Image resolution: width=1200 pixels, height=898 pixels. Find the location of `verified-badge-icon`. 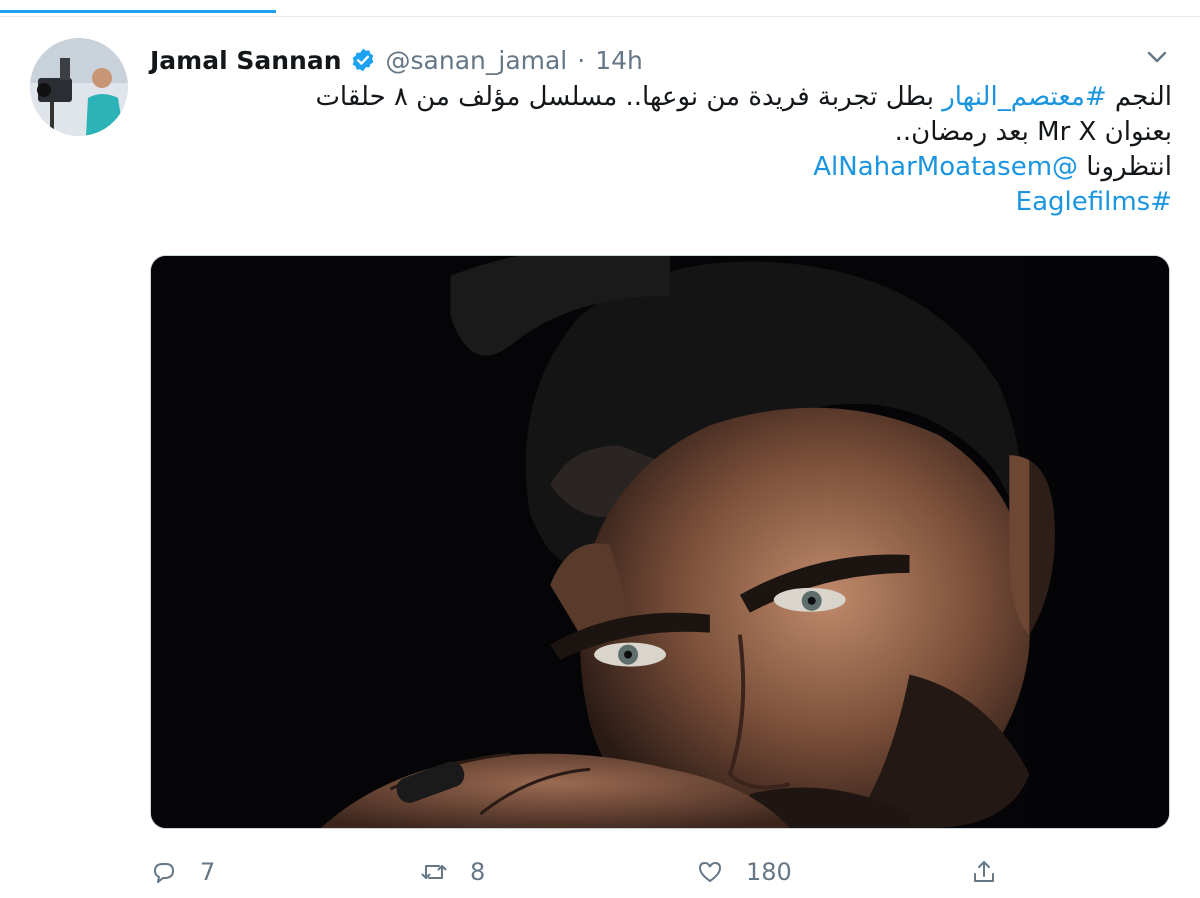

verified-badge-icon is located at coordinates (363, 60).